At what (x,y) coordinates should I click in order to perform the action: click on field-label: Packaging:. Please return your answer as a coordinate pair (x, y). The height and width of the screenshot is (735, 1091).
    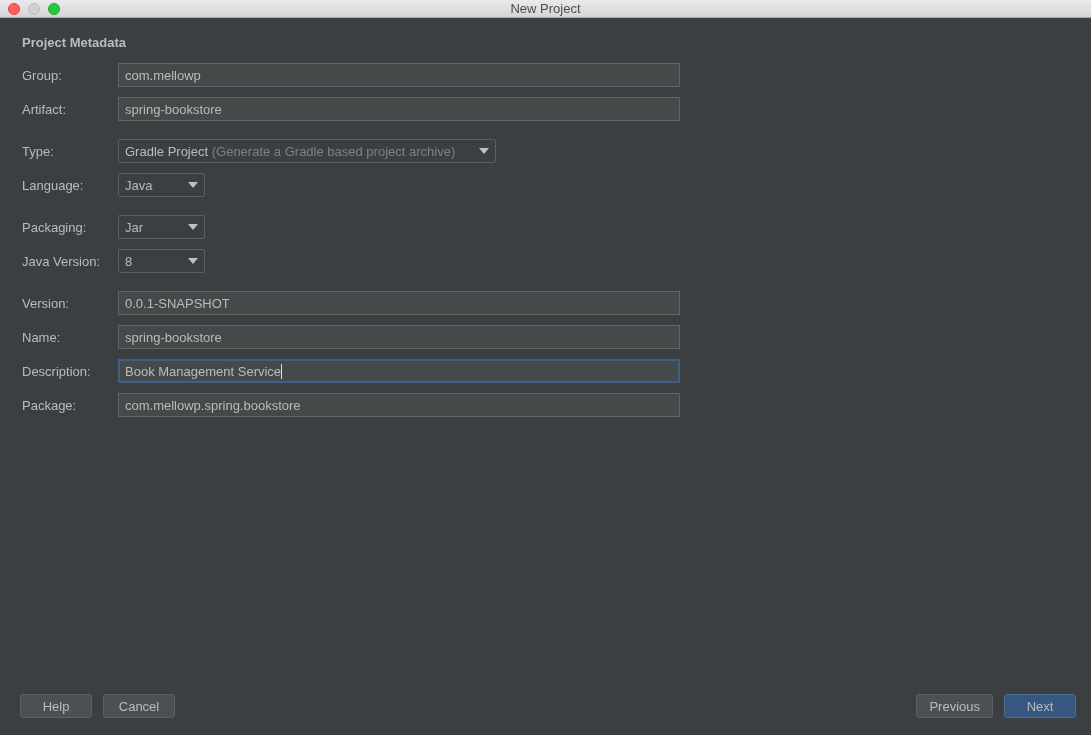
    Looking at the image, I should click on (55, 227).